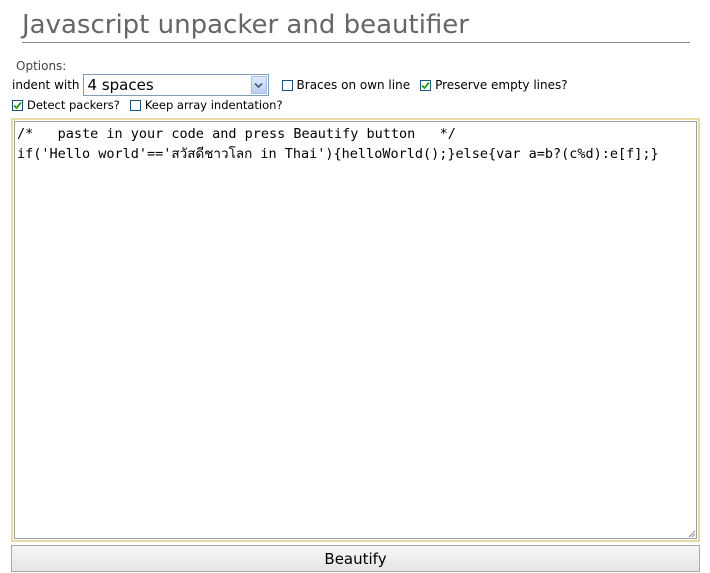 Image resolution: width=710 pixels, height=573 pixels. Describe the element at coordinates (46, 85) in the screenshot. I see `indent-label: indent with` at that location.